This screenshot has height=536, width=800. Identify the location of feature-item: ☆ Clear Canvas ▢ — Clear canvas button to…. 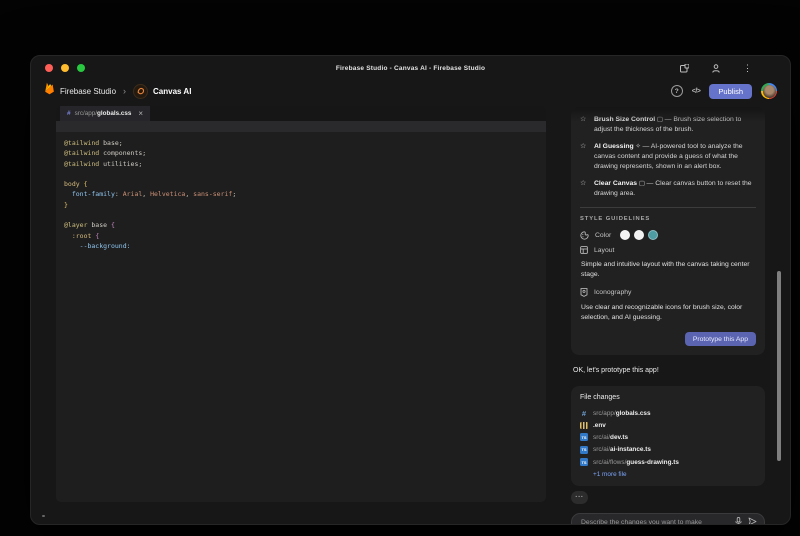
(668, 189).